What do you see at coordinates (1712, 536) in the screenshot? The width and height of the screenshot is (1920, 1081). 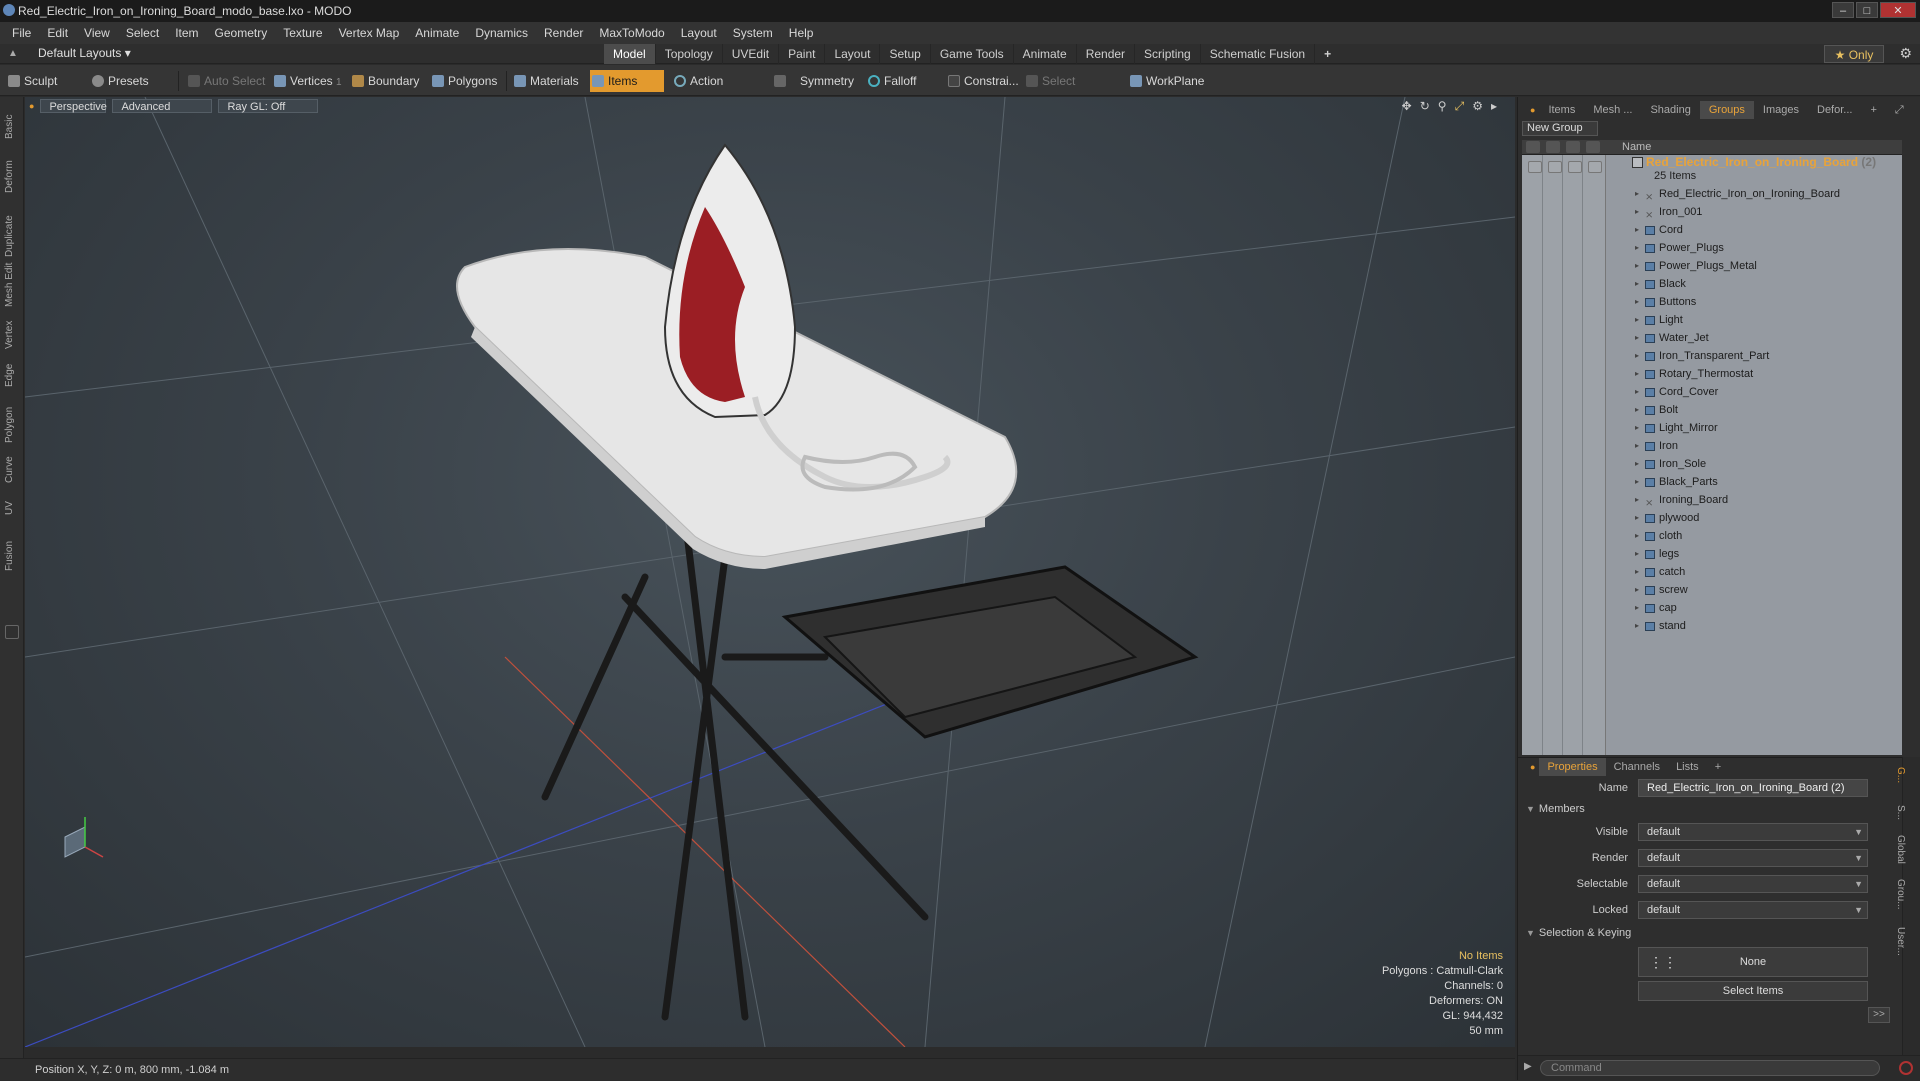 I see `tree-item-row: ▸ cloth` at bounding box center [1712, 536].